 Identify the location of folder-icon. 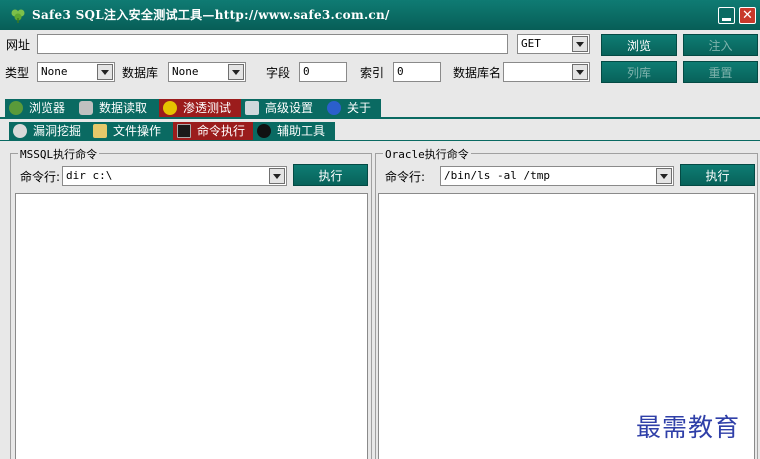
(100, 131).